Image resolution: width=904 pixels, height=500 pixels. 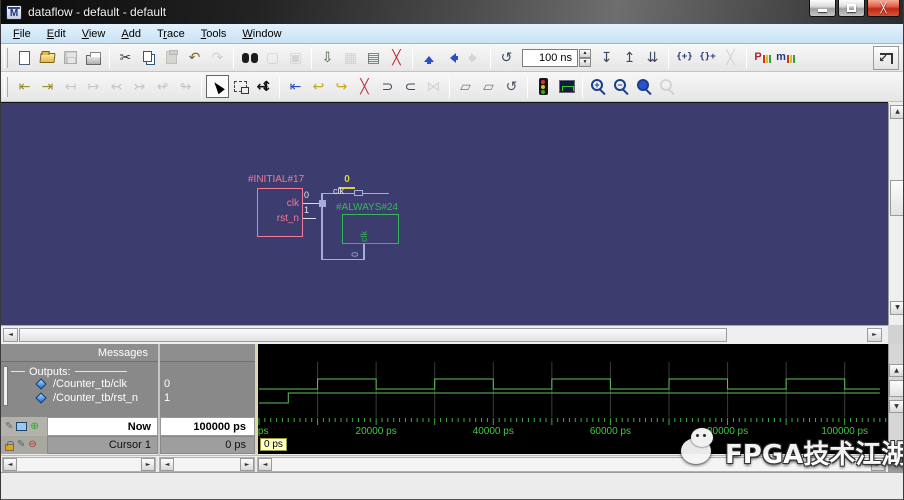 What do you see at coordinates (896, 388) in the screenshot?
I see `wave-vscroll-thumb` at bounding box center [896, 388].